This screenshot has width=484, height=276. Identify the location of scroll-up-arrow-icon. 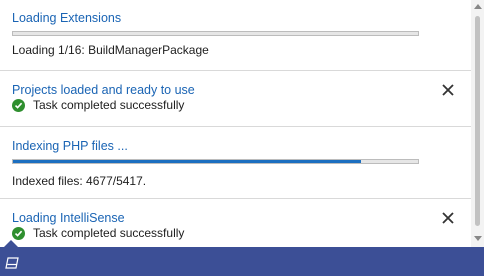
(478, 6).